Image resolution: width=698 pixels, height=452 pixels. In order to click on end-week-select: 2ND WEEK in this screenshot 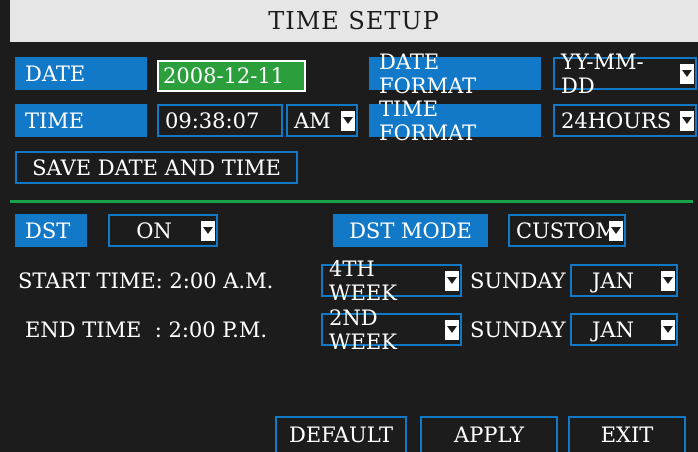, I will do `click(391, 330)`.